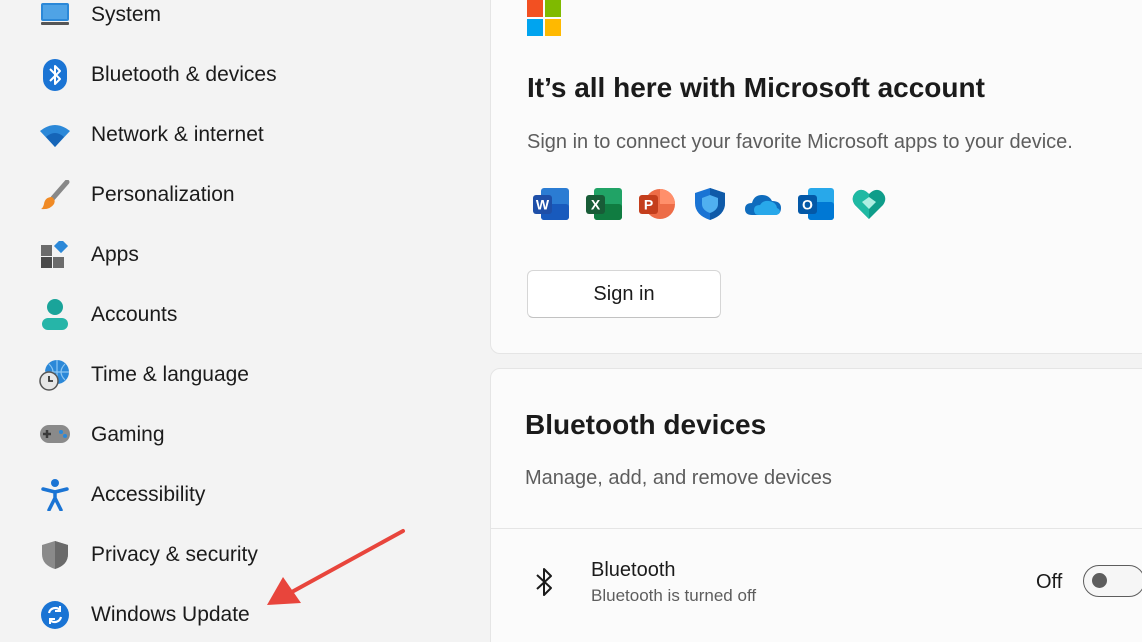 This screenshot has width=1142, height=642. Describe the element at coordinates (678, 478) in the screenshot. I see `bluetooth-devices-subtitle: Manage, add, and remove devices` at that location.